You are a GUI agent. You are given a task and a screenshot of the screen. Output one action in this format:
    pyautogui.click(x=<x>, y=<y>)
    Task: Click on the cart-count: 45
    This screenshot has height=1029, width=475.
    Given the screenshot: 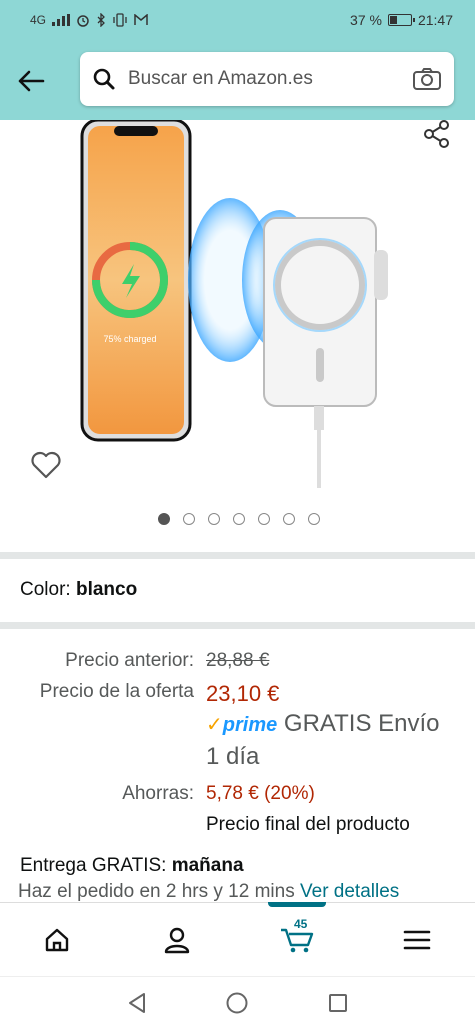 What is the action you would take?
    pyautogui.click(x=301, y=924)
    